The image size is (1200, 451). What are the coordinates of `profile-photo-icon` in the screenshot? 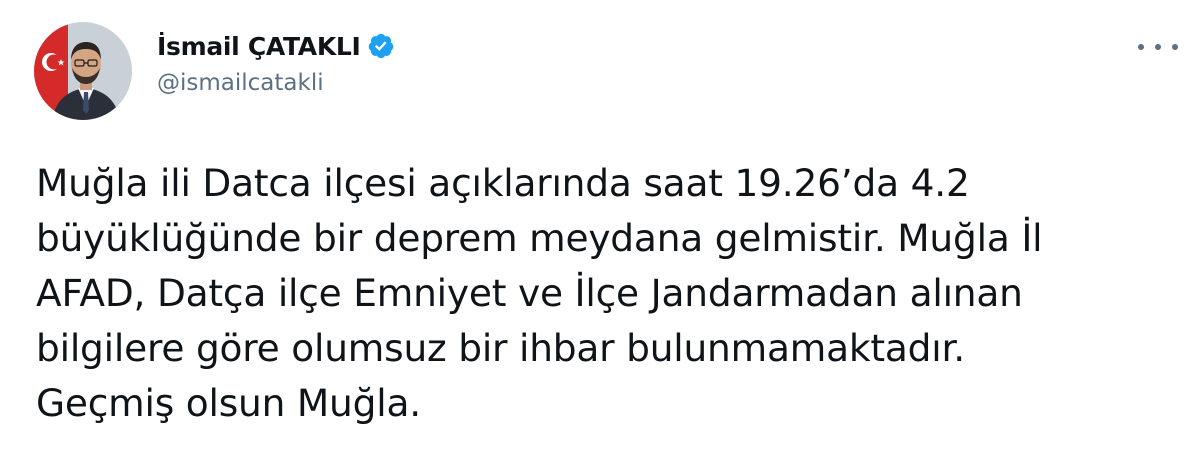 It's located at (83, 71).